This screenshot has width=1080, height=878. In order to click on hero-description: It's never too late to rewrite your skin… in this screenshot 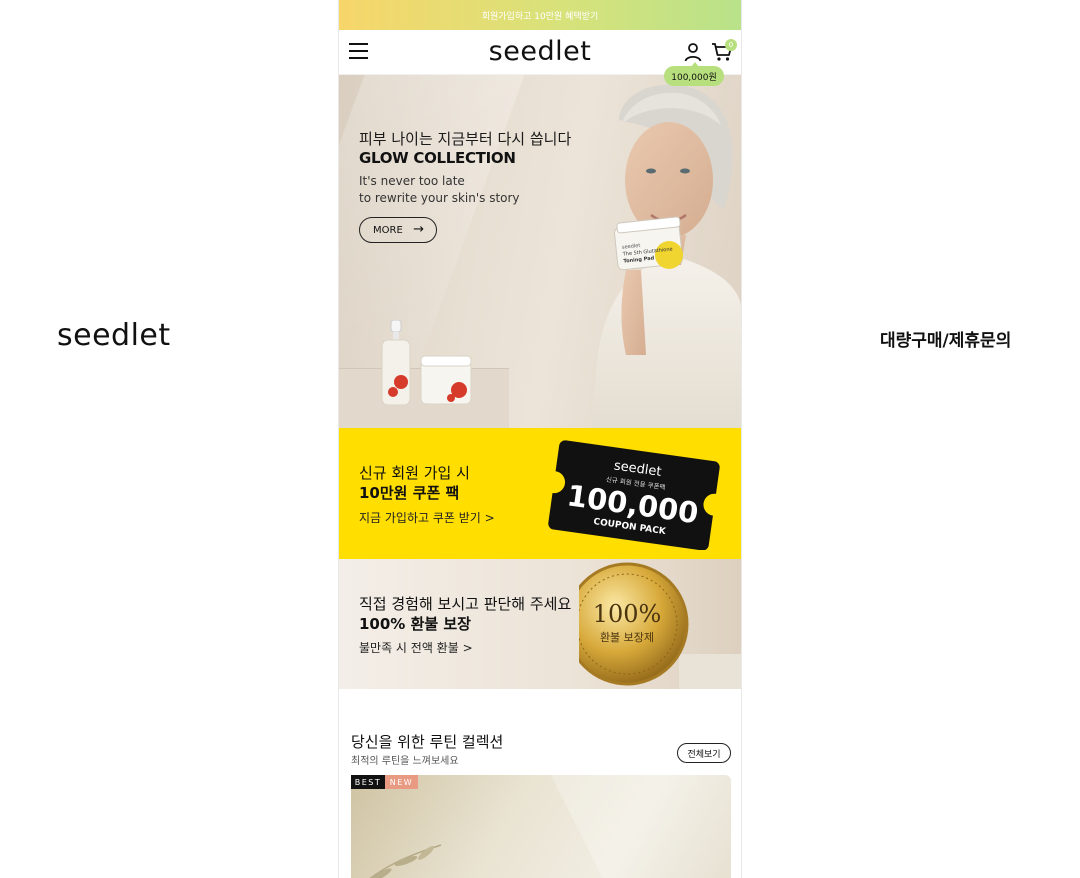, I will do `click(439, 190)`.